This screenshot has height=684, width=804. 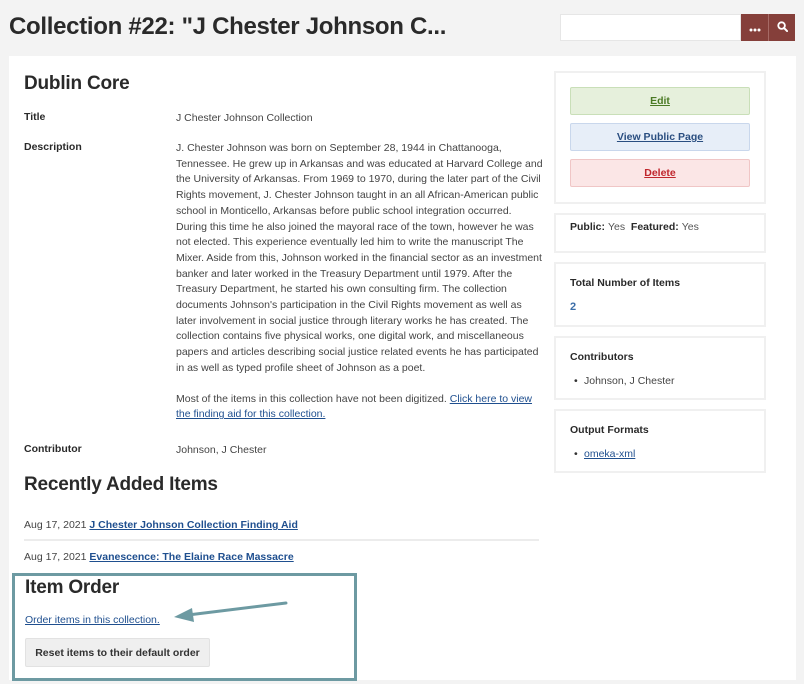 I want to click on dublin-core-heading: Dublin Core, so click(x=77, y=83).